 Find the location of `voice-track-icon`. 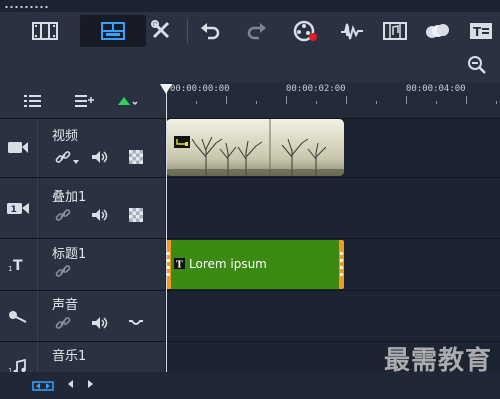

voice-track-icon is located at coordinates (18, 317).